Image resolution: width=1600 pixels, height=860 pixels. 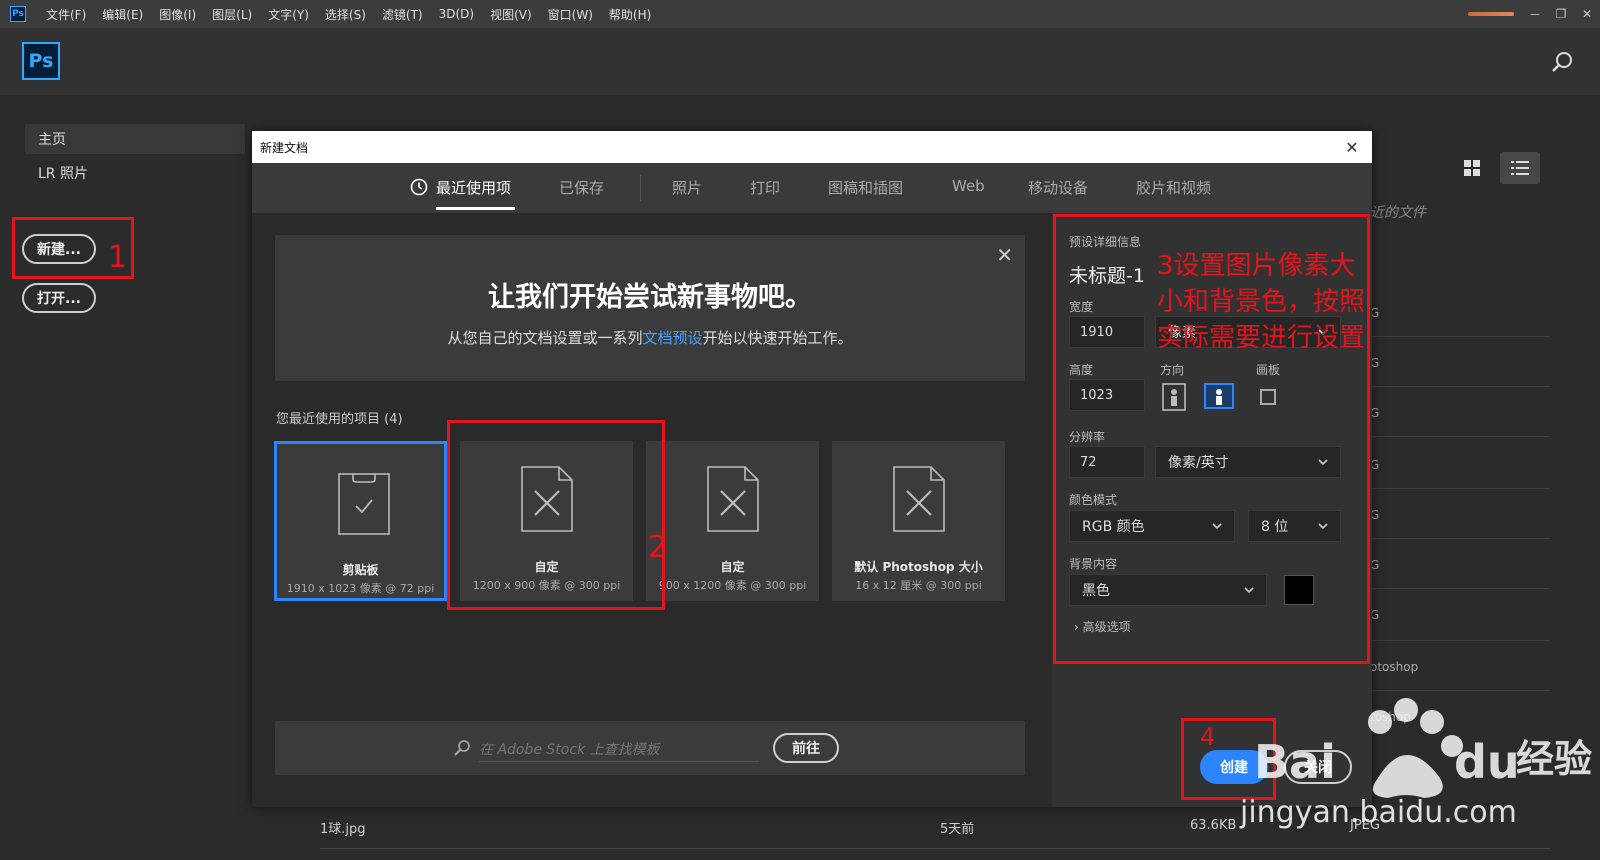 I want to click on window-close-button: ✕, so click(x=1587, y=14).